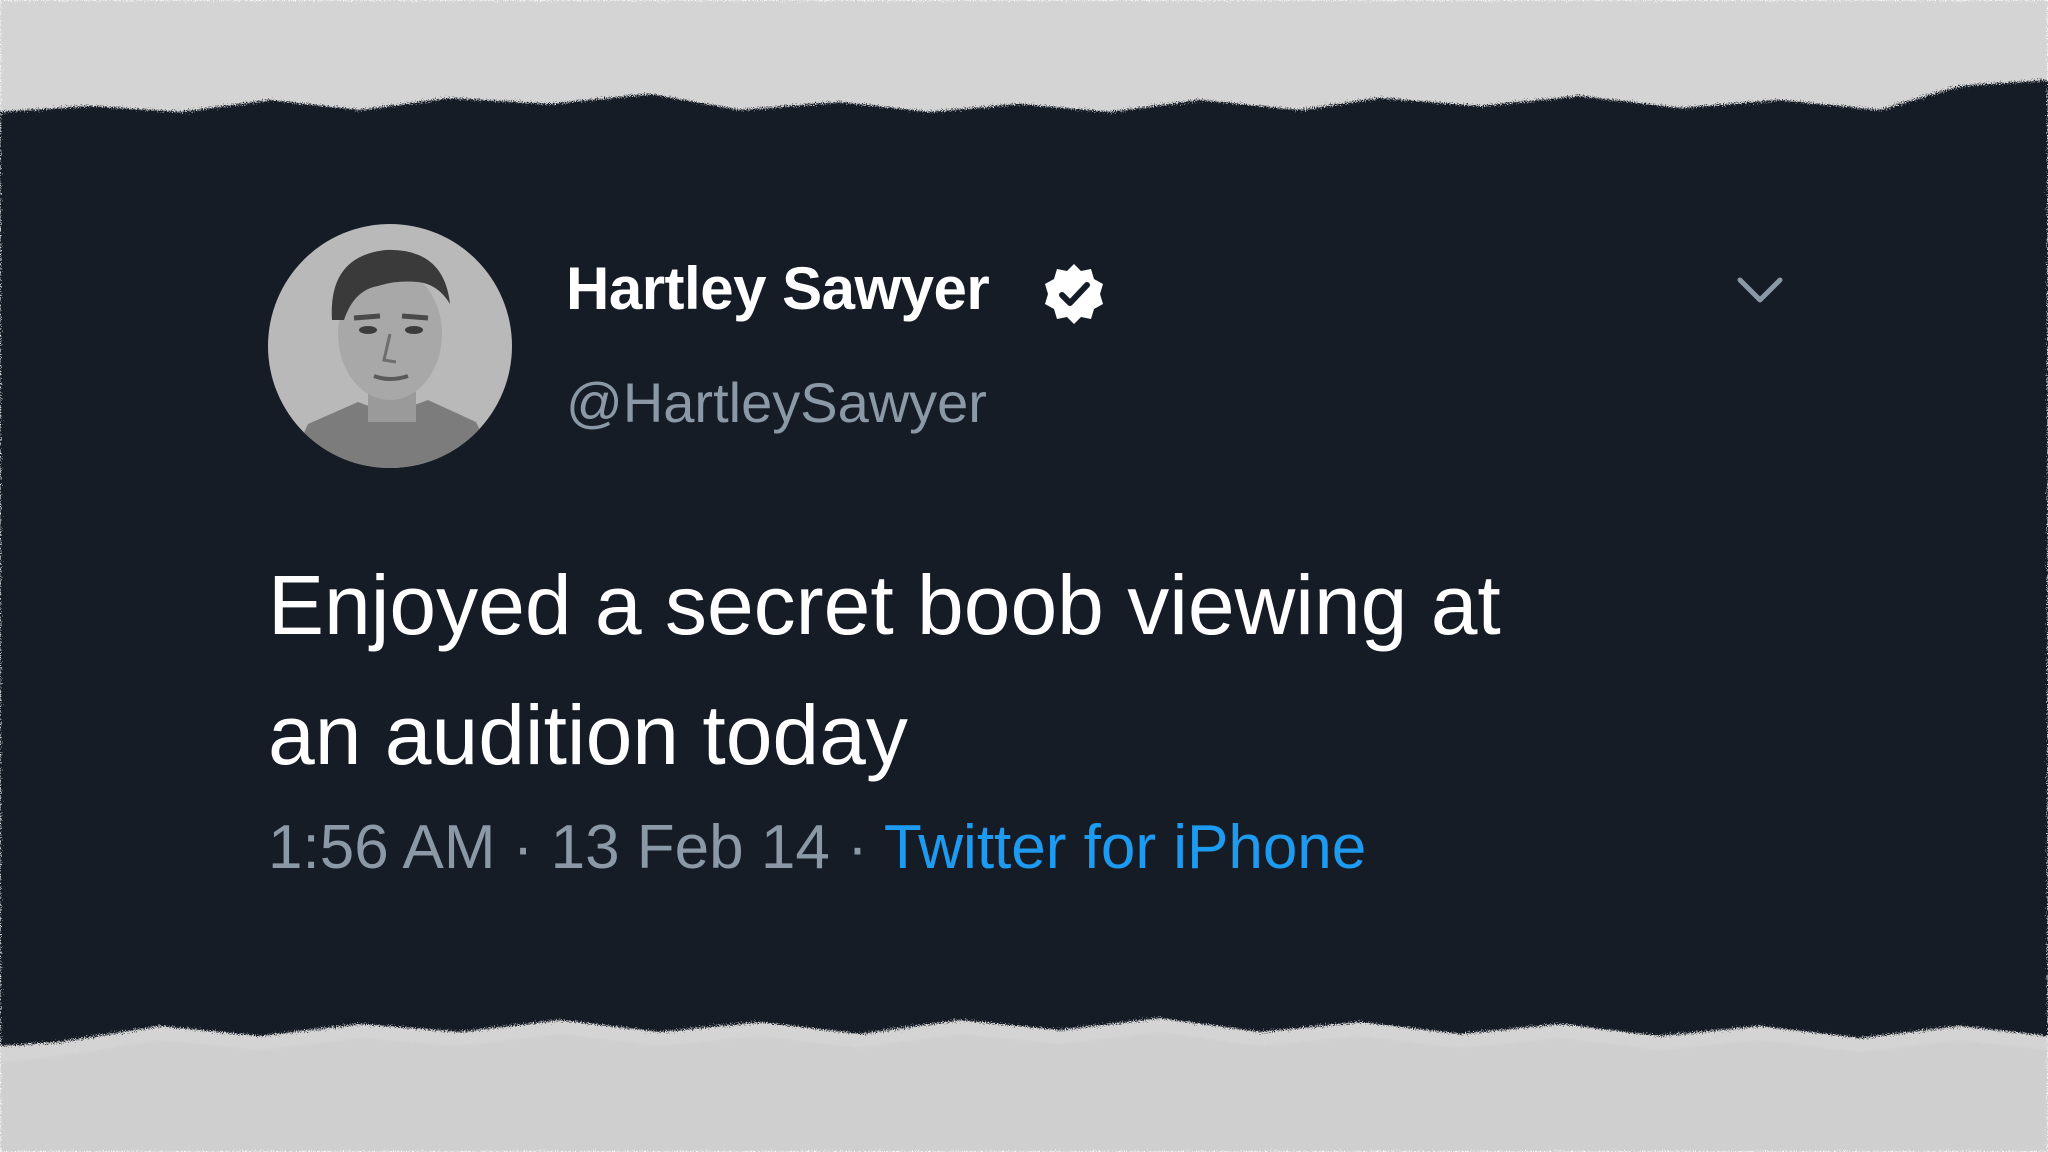  What do you see at coordinates (1760, 290) in the screenshot?
I see `chevron-down-icon` at bounding box center [1760, 290].